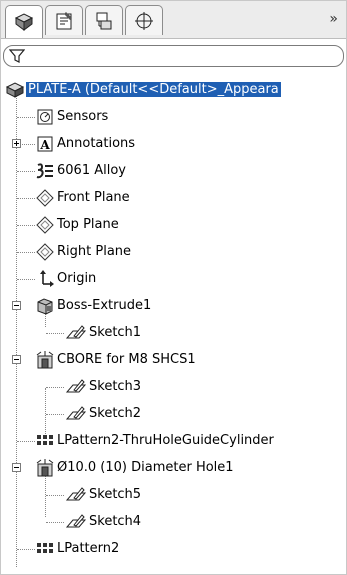 The height and width of the screenshot is (575, 347). I want to click on tab-feature-manager, so click(24, 21).